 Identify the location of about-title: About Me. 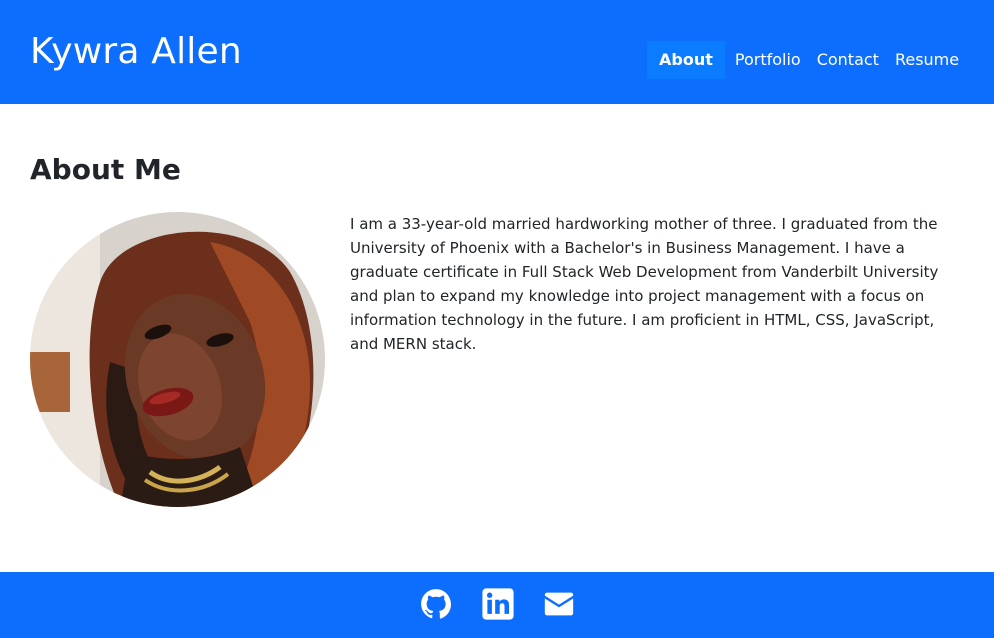
(105, 169).